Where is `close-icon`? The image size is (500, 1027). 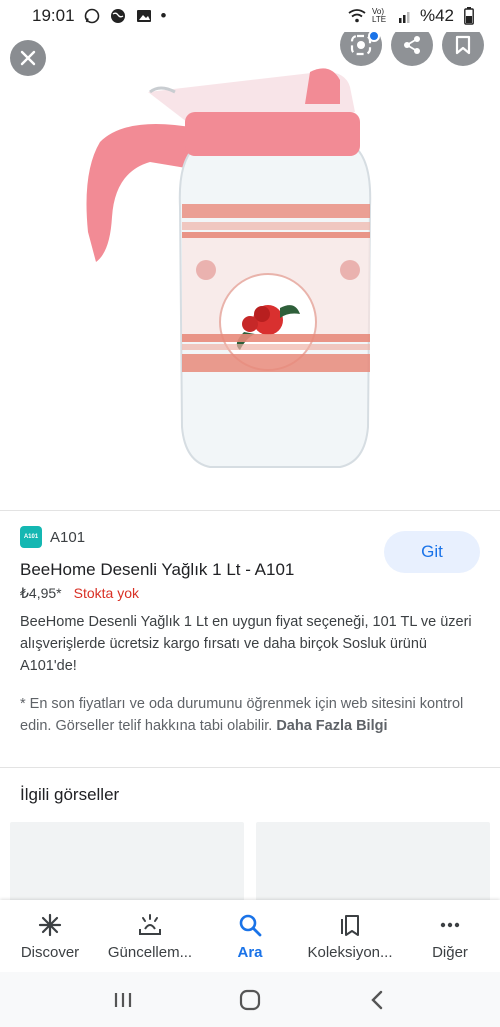 close-icon is located at coordinates (28, 58).